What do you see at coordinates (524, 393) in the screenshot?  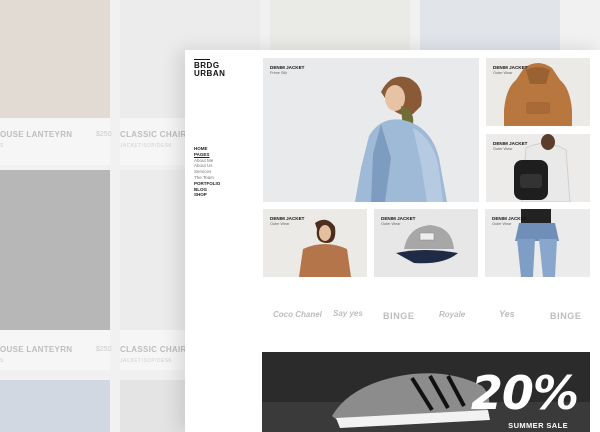 I see `discount-percent: 20%` at bounding box center [524, 393].